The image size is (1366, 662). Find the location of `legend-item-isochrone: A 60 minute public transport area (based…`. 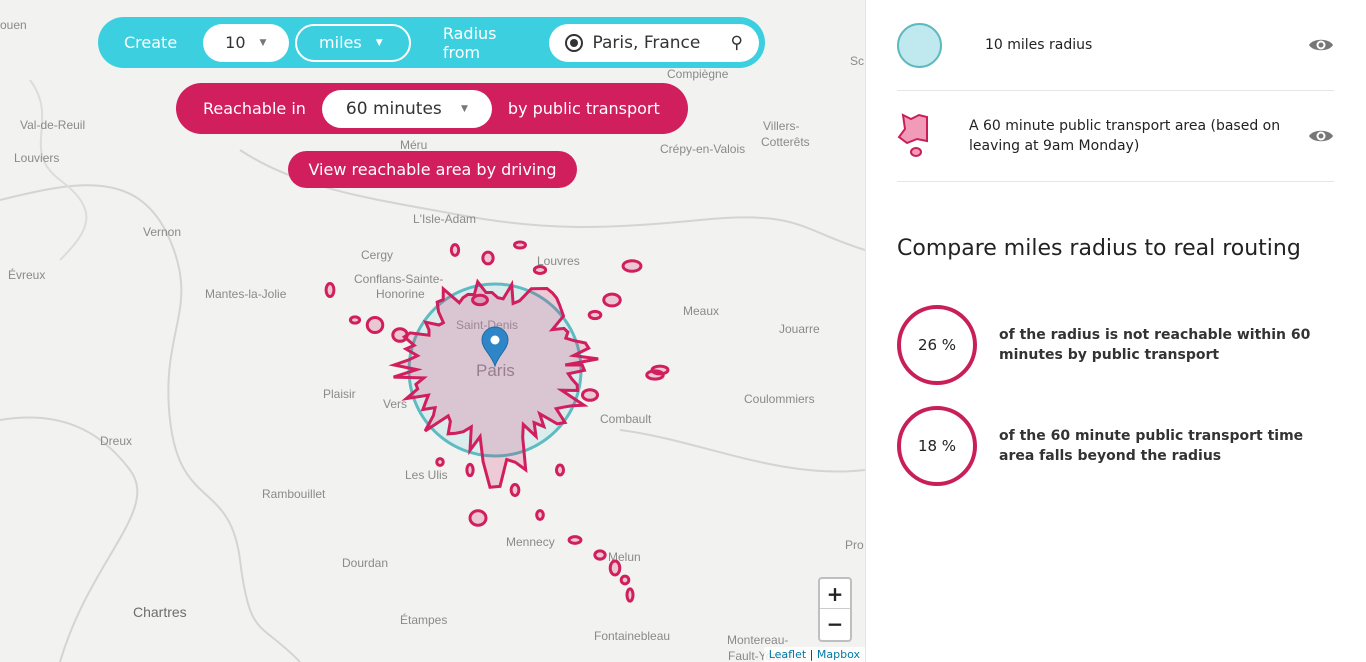

legend-item-isochrone: A 60 minute public transport area (based… is located at coordinates (1115, 136).